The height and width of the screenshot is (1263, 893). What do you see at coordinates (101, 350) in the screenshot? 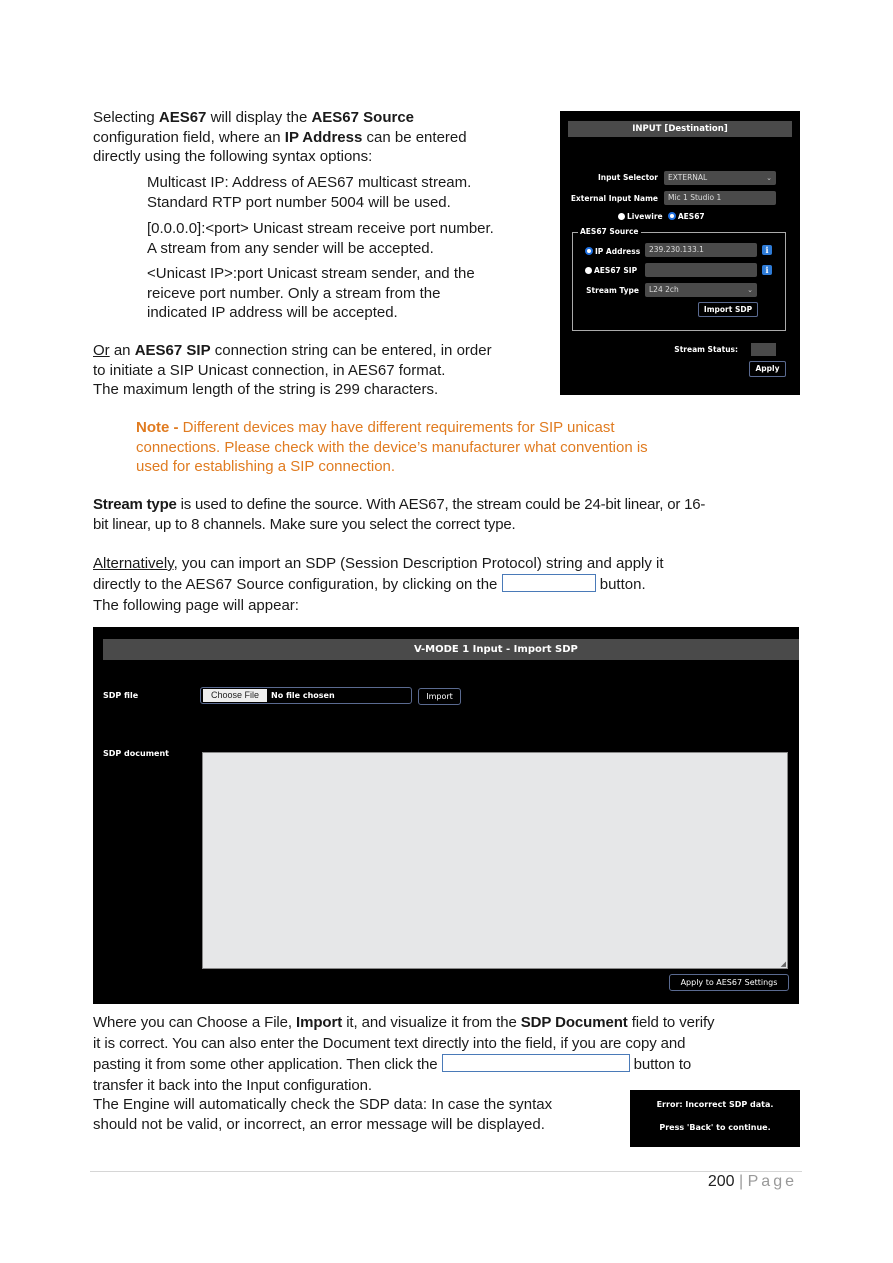
I see `underlined-term: Or` at bounding box center [101, 350].